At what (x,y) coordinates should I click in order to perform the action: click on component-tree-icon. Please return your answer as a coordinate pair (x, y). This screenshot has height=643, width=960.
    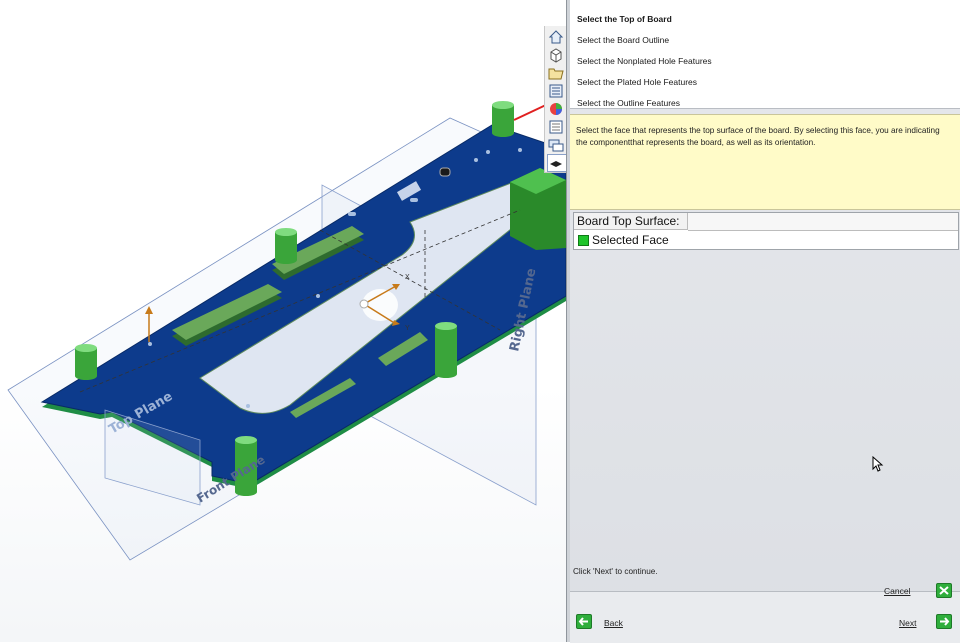
    Looking at the image, I should click on (556, 91).